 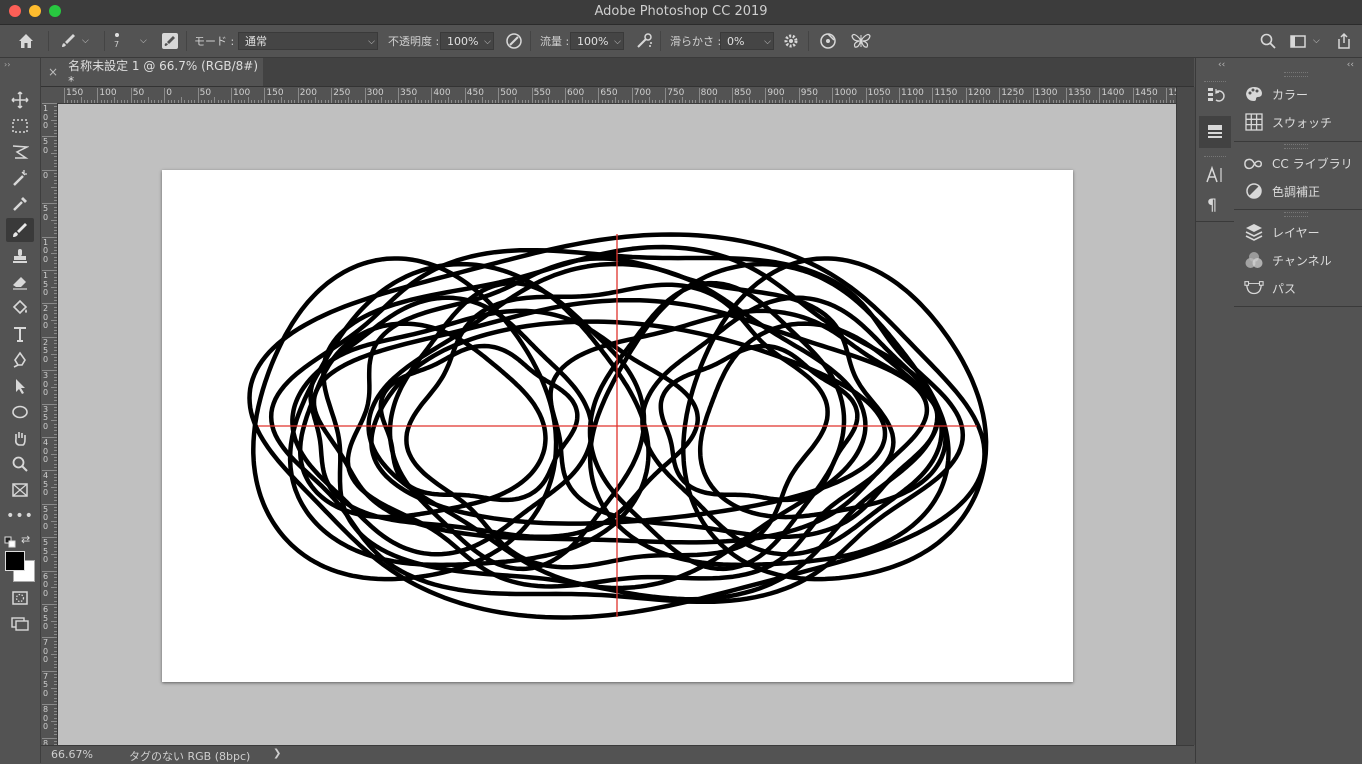 I want to click on panel-item-adjustments: 色調補正, so click(x=1282, y=191).